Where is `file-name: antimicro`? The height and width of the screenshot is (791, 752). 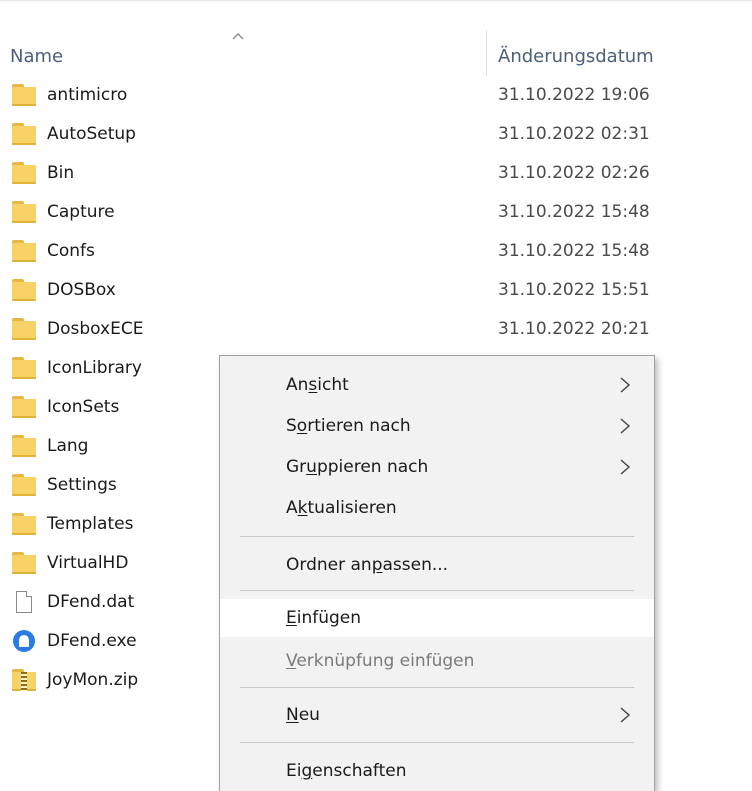 file-name: antimicro is located at coordinates (87, 95).